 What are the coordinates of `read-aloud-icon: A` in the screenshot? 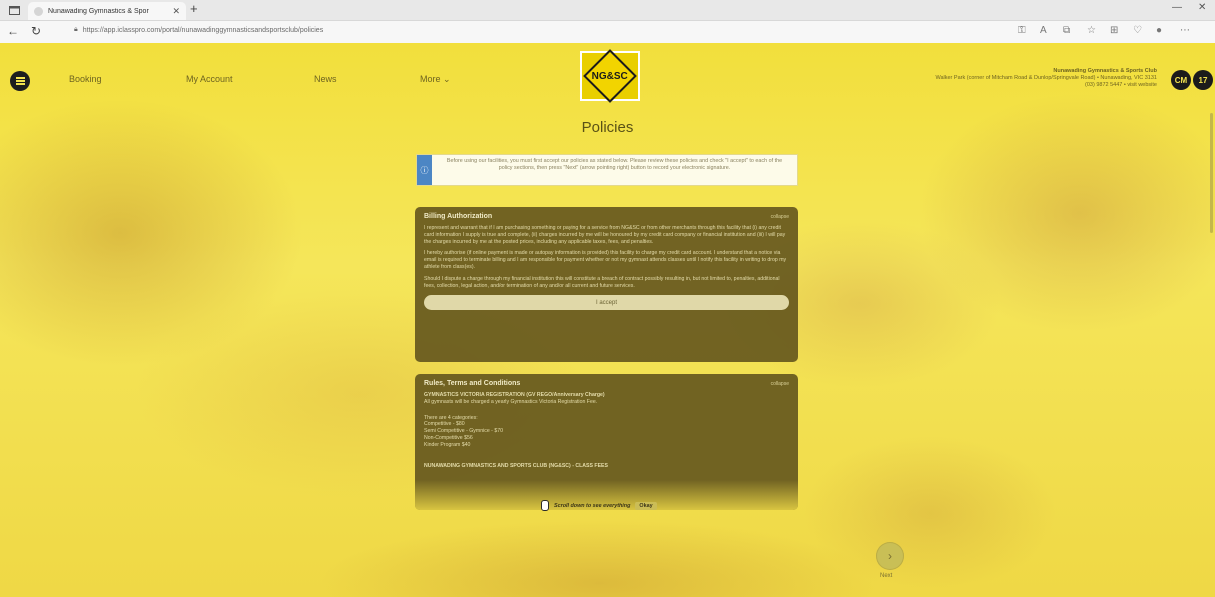 It's located at (1043, 30).